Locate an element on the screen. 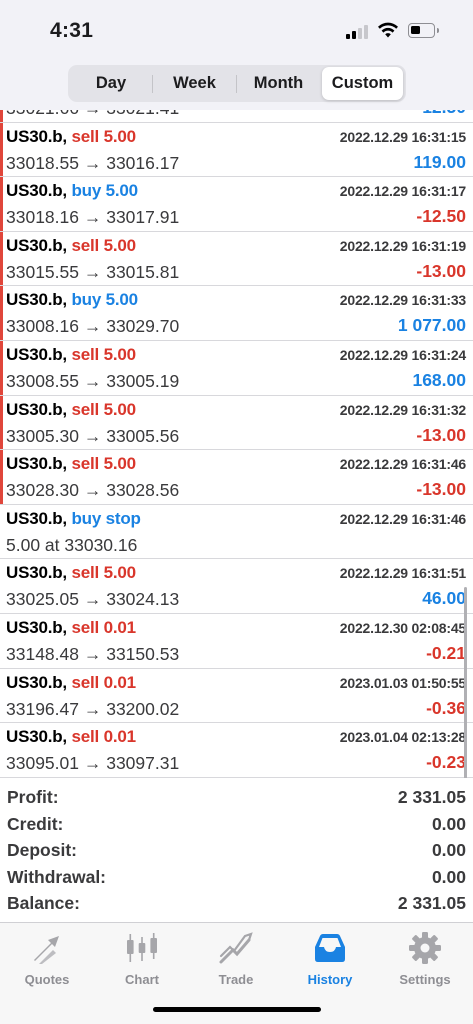 The width and height of the screenshot is (473, 1024). tab-custom: Custom is located at coordinates (362, 83).